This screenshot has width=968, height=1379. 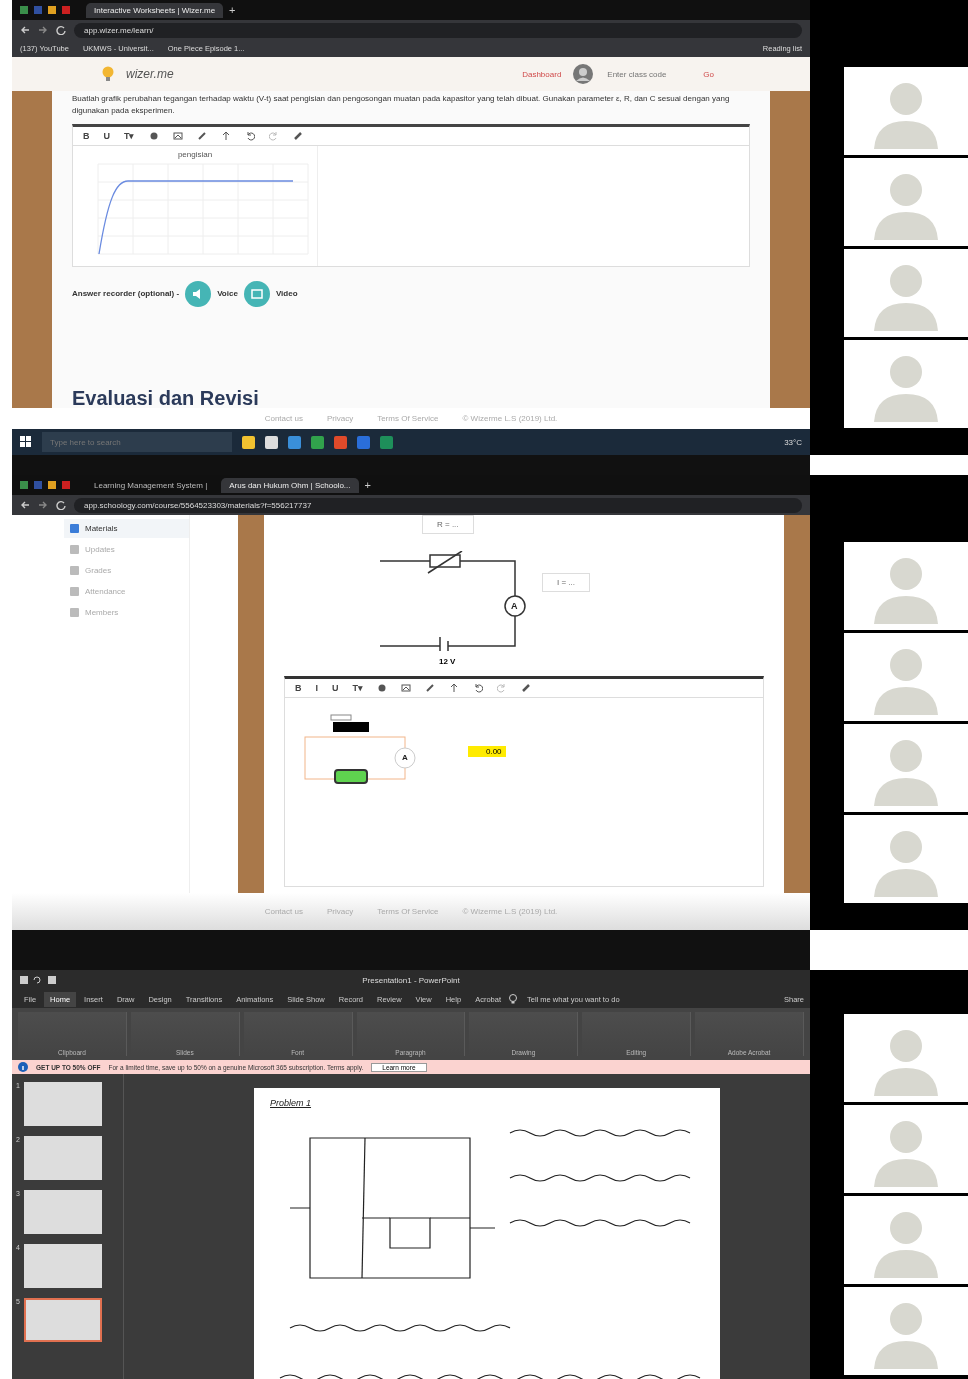 I want to click on voltage-label: 12 V, so click(x=447, y=661).